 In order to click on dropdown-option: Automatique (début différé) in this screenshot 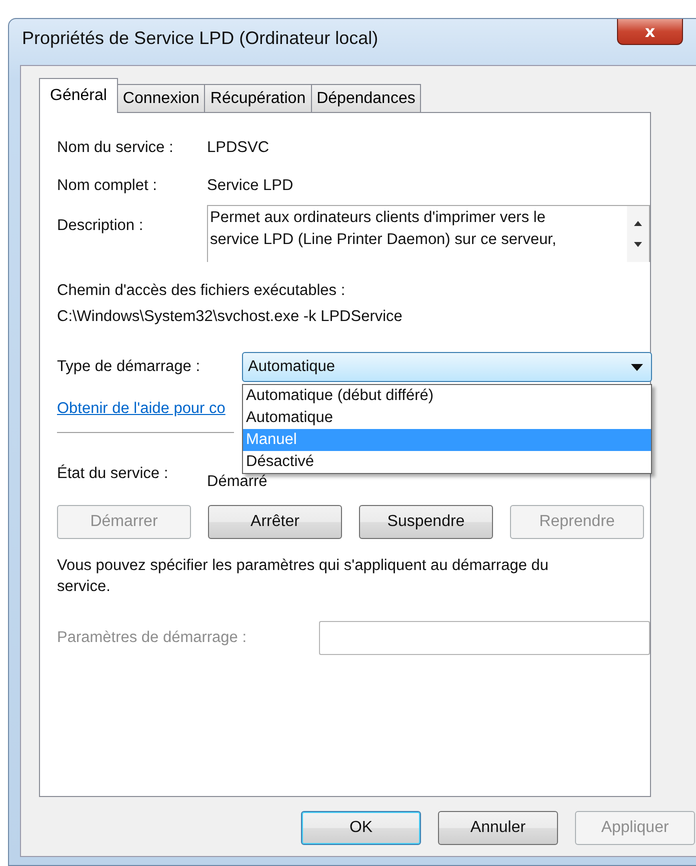, I will do `click(447, 396)`.